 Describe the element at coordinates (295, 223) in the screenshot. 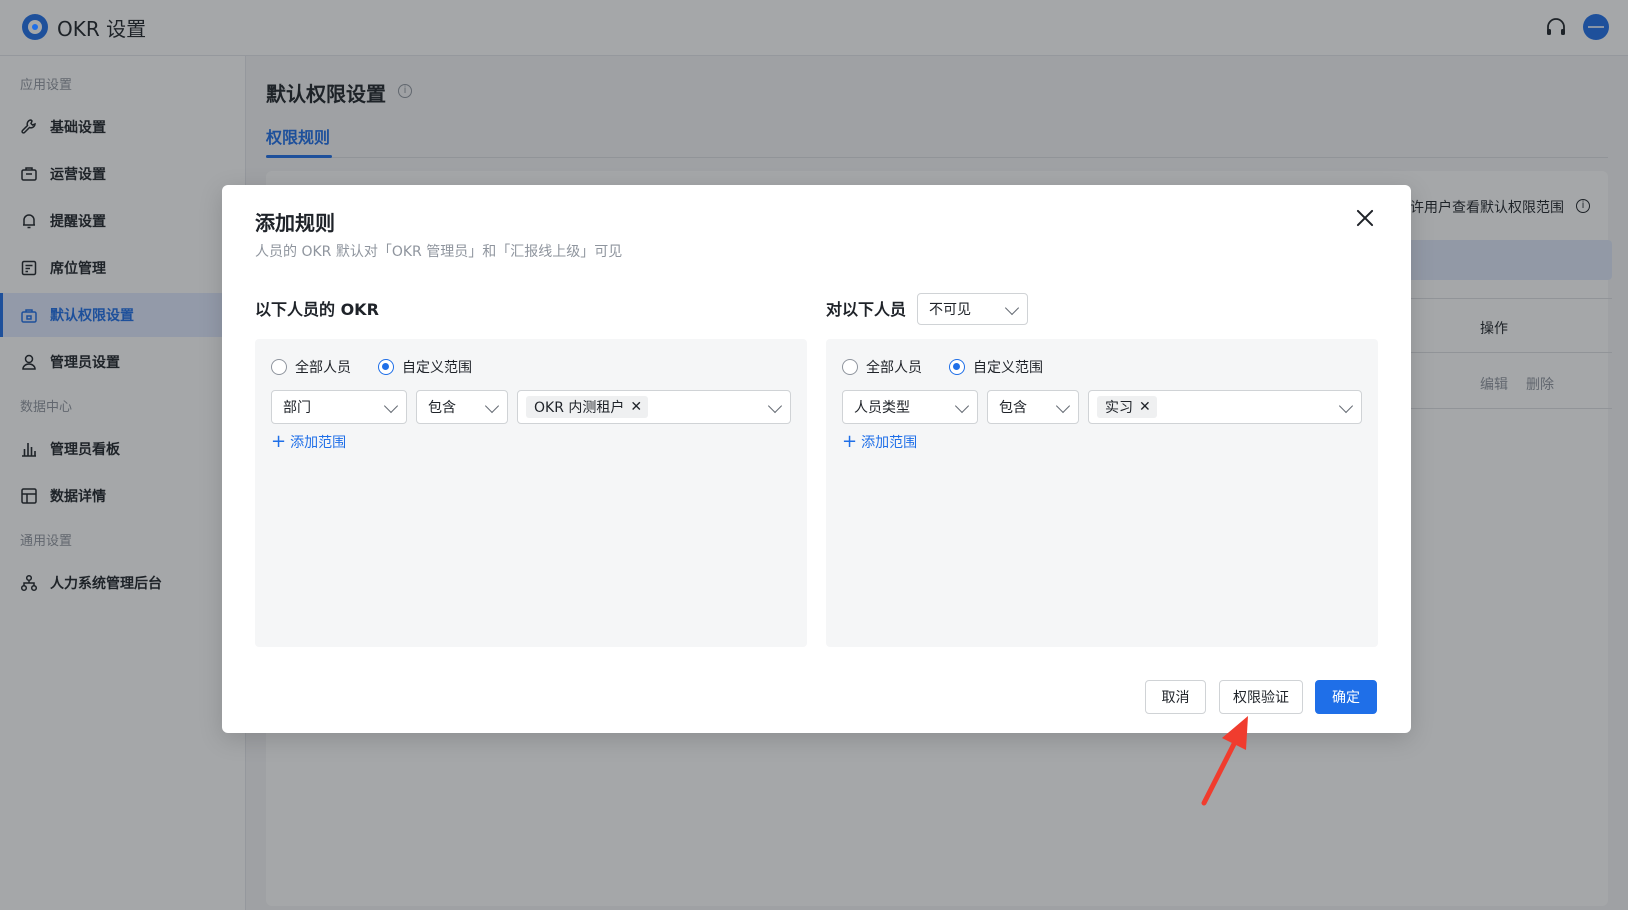

I see `dialog-title: 添加规则` at that location.